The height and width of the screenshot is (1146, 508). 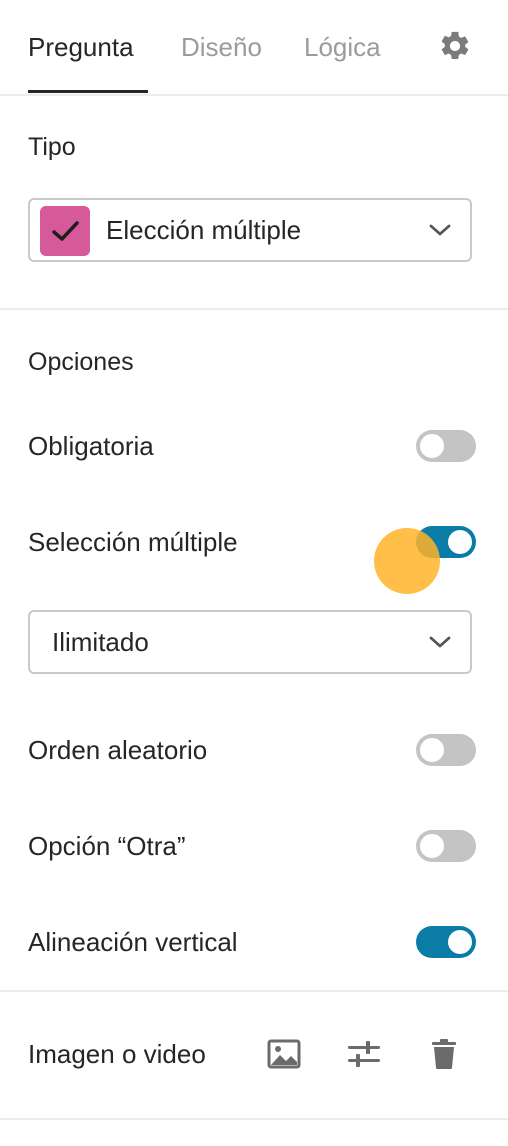 I want to click on sliders-icon, so click(x=364, y=1054).